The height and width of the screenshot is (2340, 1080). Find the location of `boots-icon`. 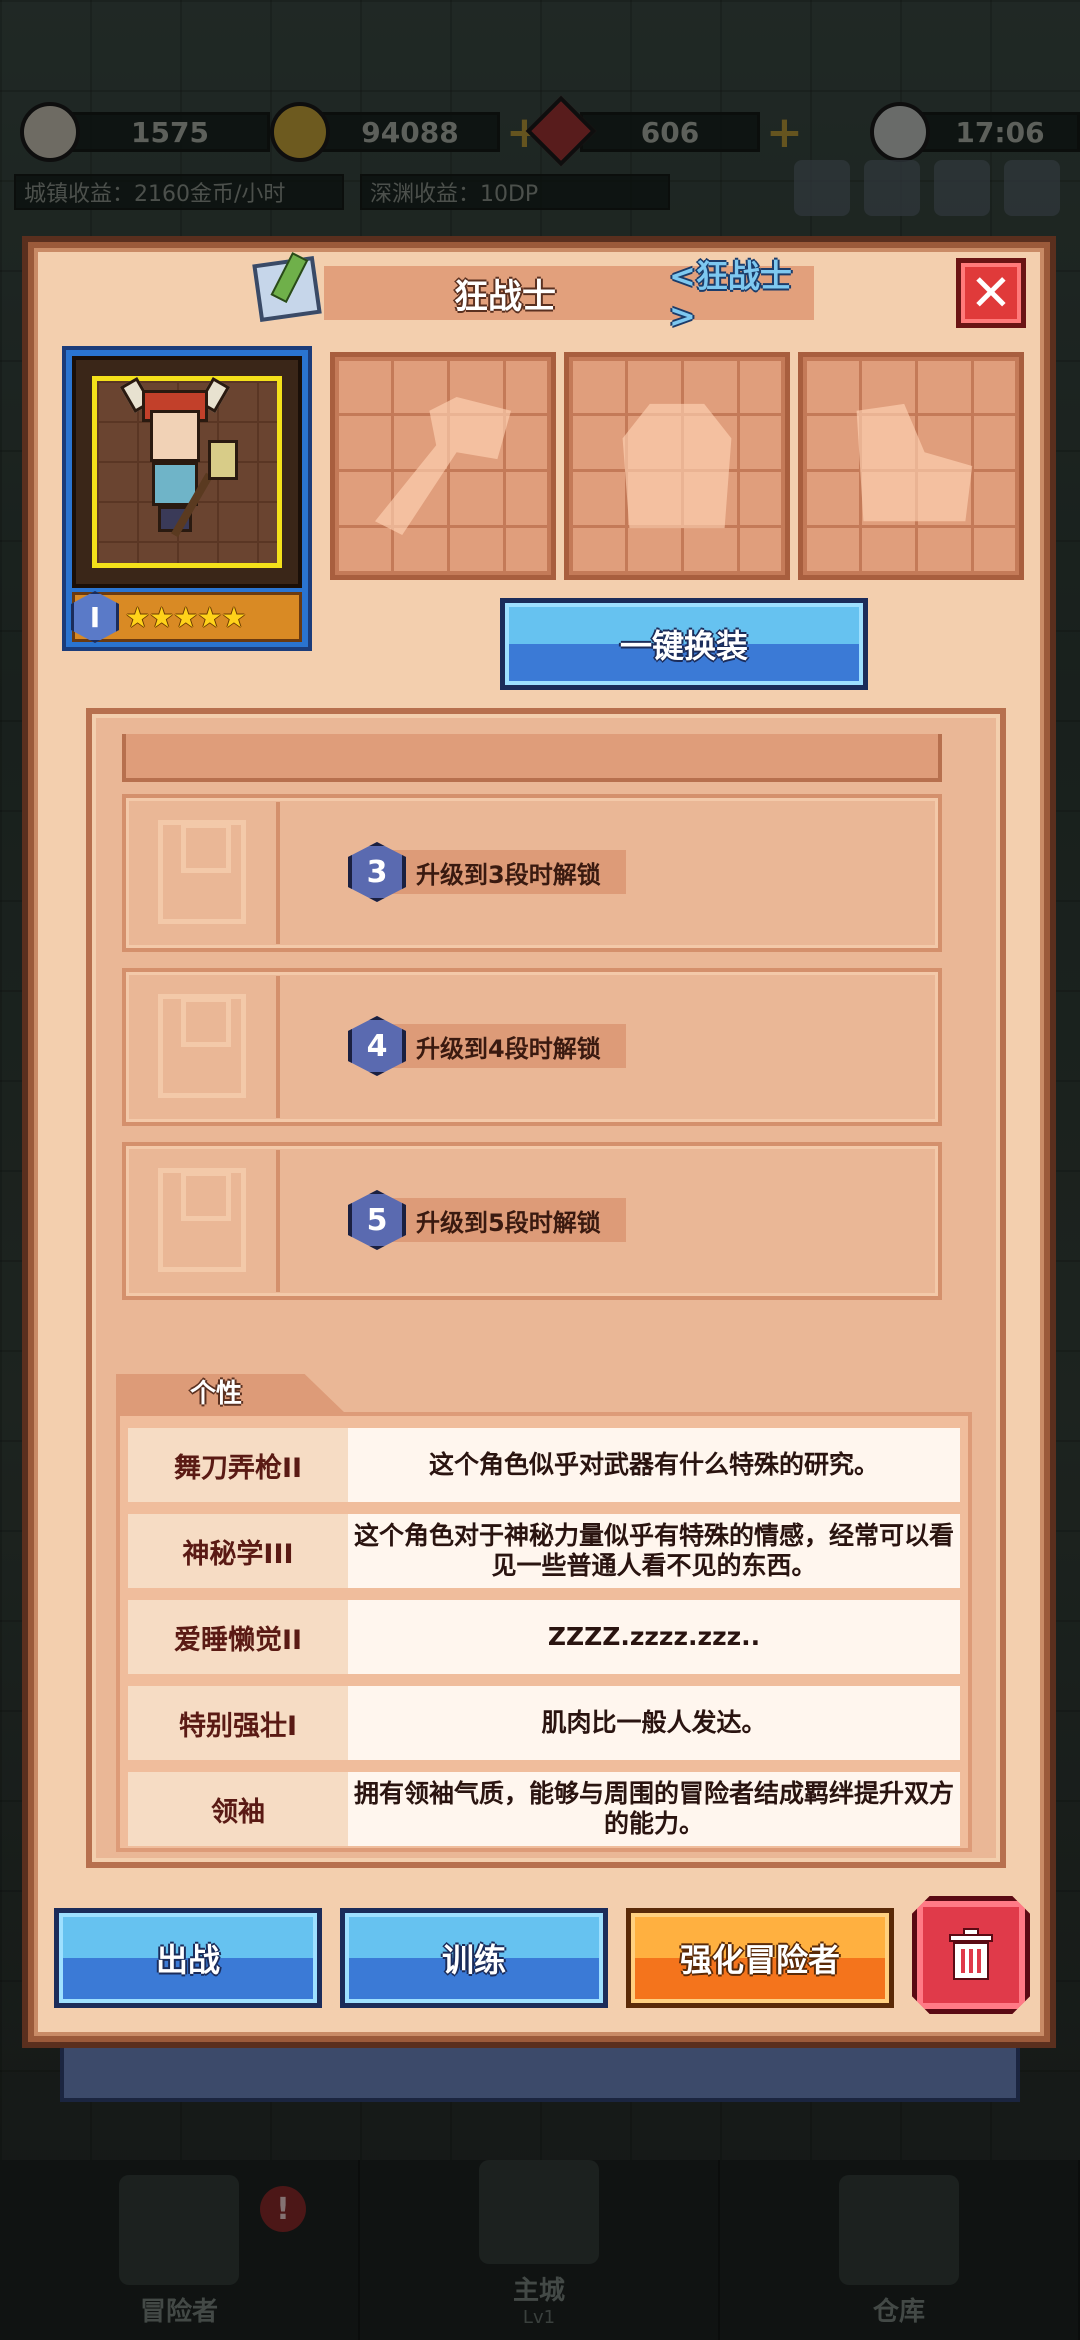

boots-icon is located at coordinates (914, 462).